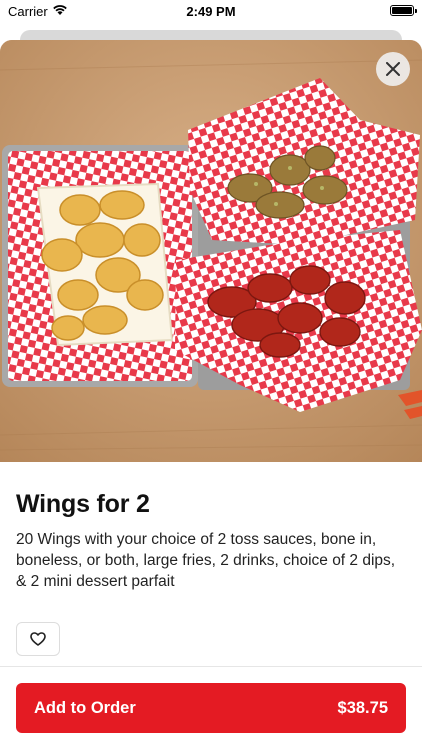 This screenshot has width=422, height=750. What do you see at coordinates (83, 504) in the screenshot?
I see `item-title: Wings for 2` at bounding box center [83, 504].